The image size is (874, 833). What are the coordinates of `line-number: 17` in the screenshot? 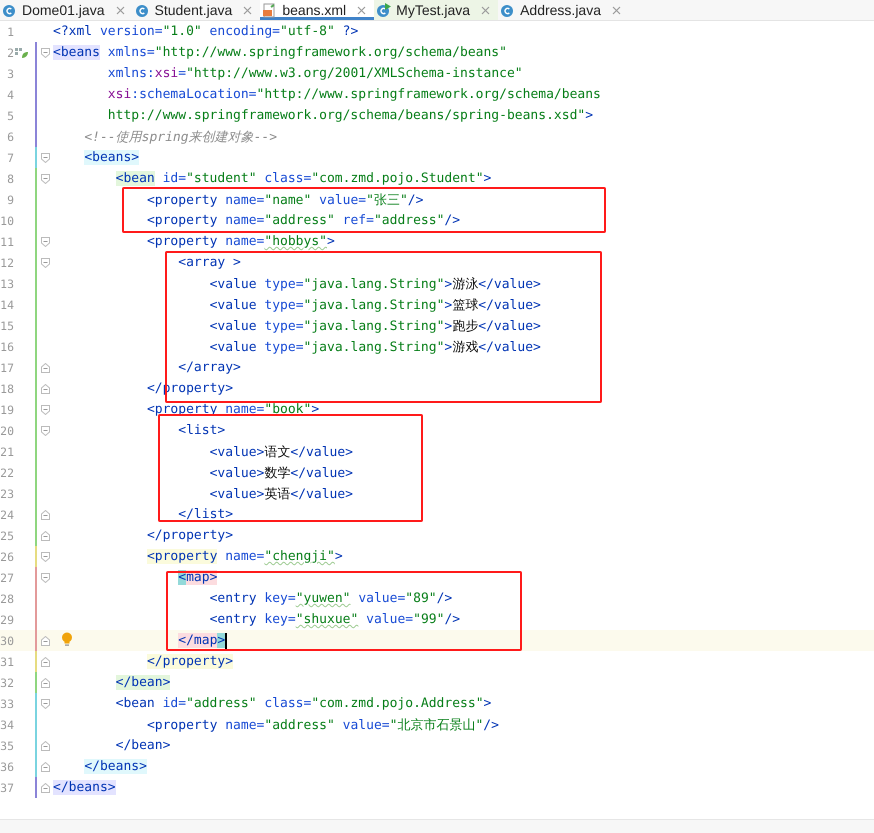 It's located at (7, 367).